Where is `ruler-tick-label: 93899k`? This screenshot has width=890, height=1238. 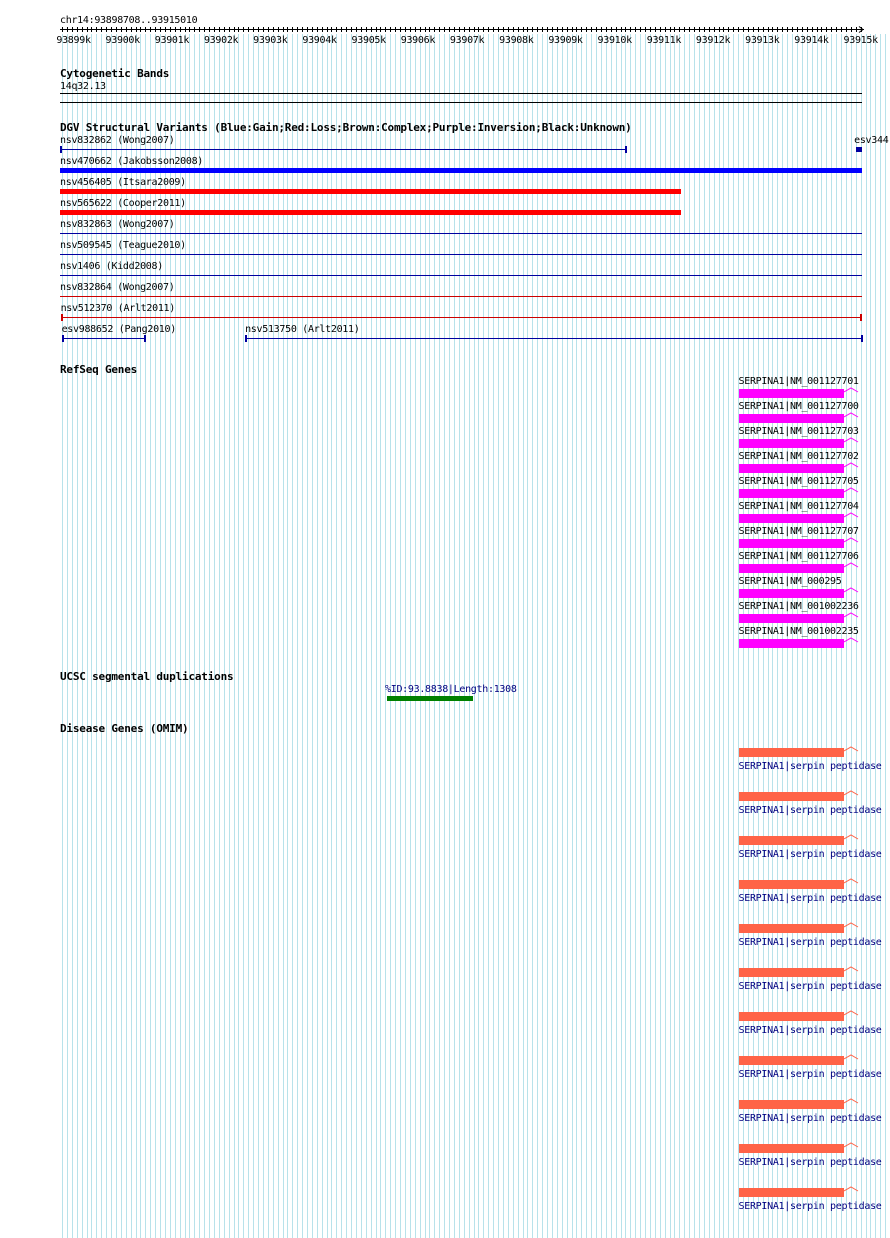 ruler-tick-label: 93899k is located at coordinates (73, 40).